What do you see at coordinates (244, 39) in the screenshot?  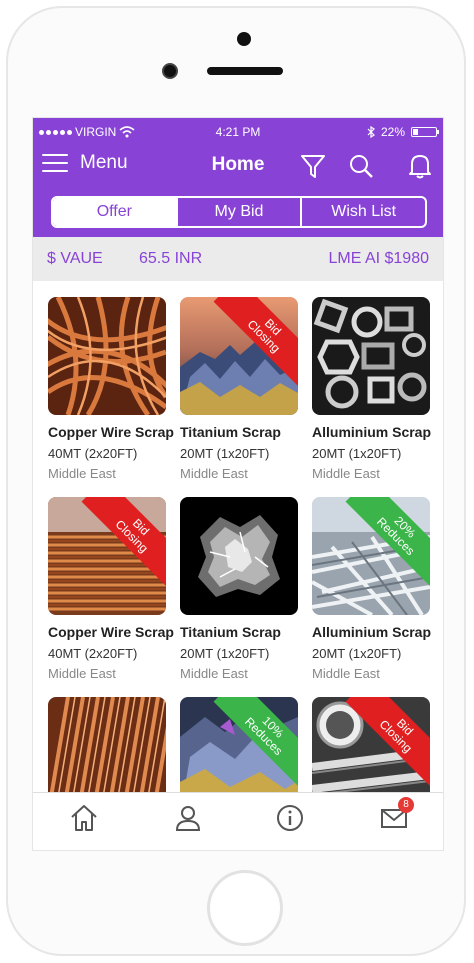 I see `camera-dot` at bounding box center [244, 39].